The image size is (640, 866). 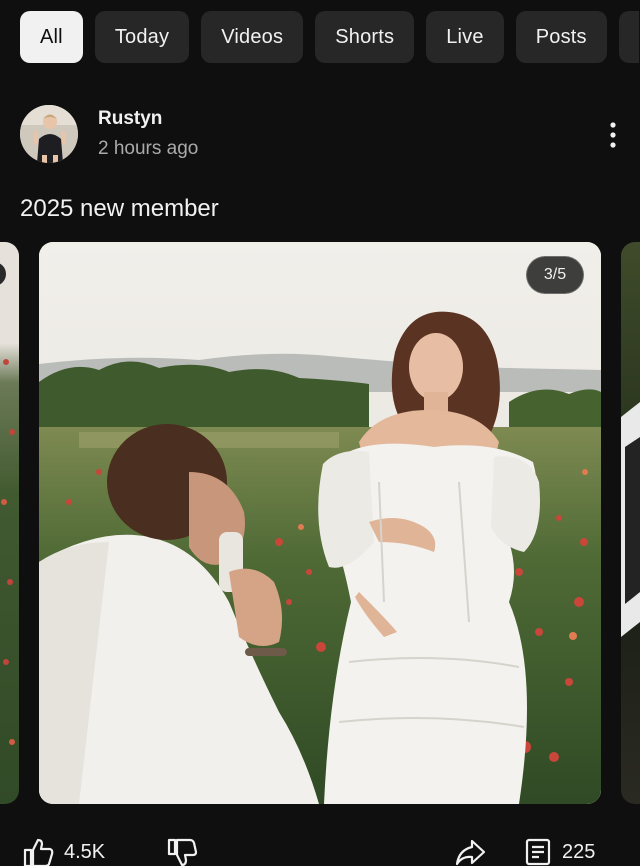 I want to click on avatar, so click(x=49, y=134).